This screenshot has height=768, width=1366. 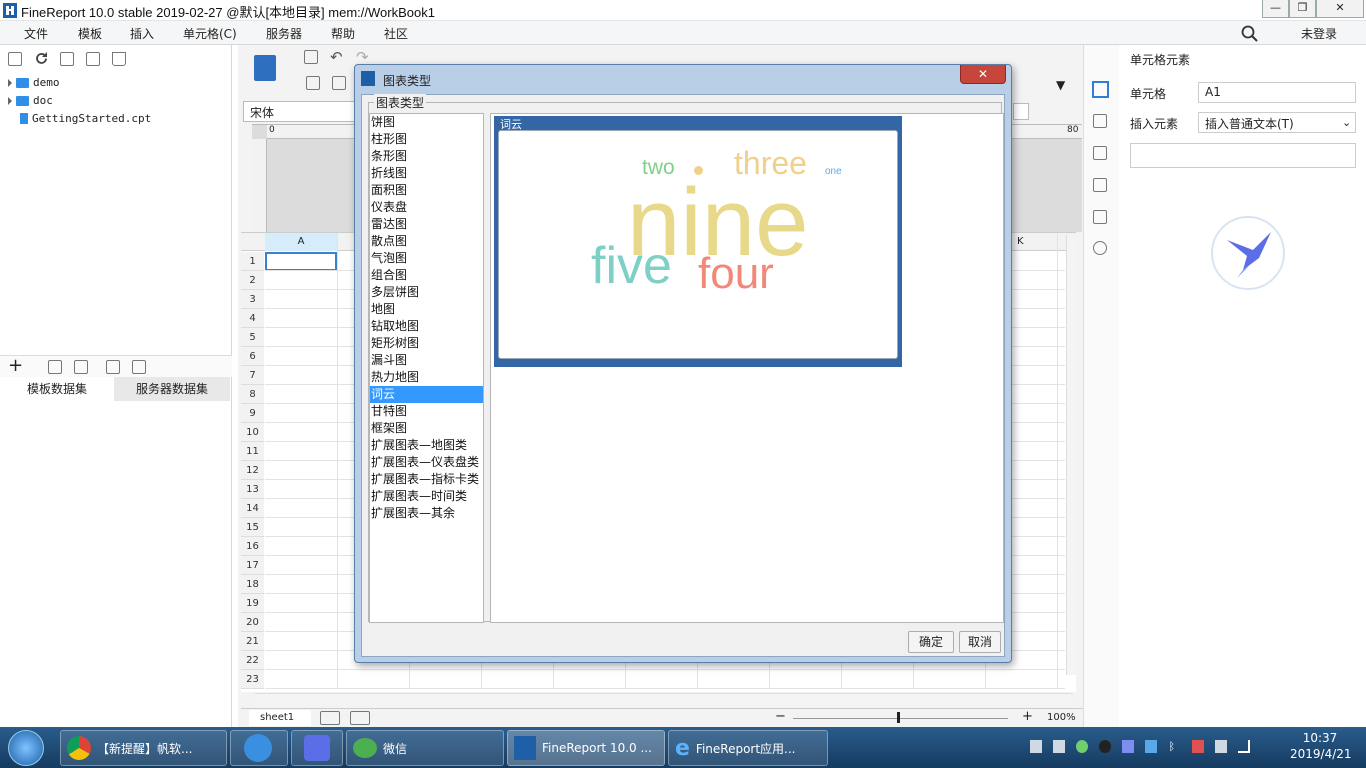 I want to click on preview-icon, so click(x=265, y=68).